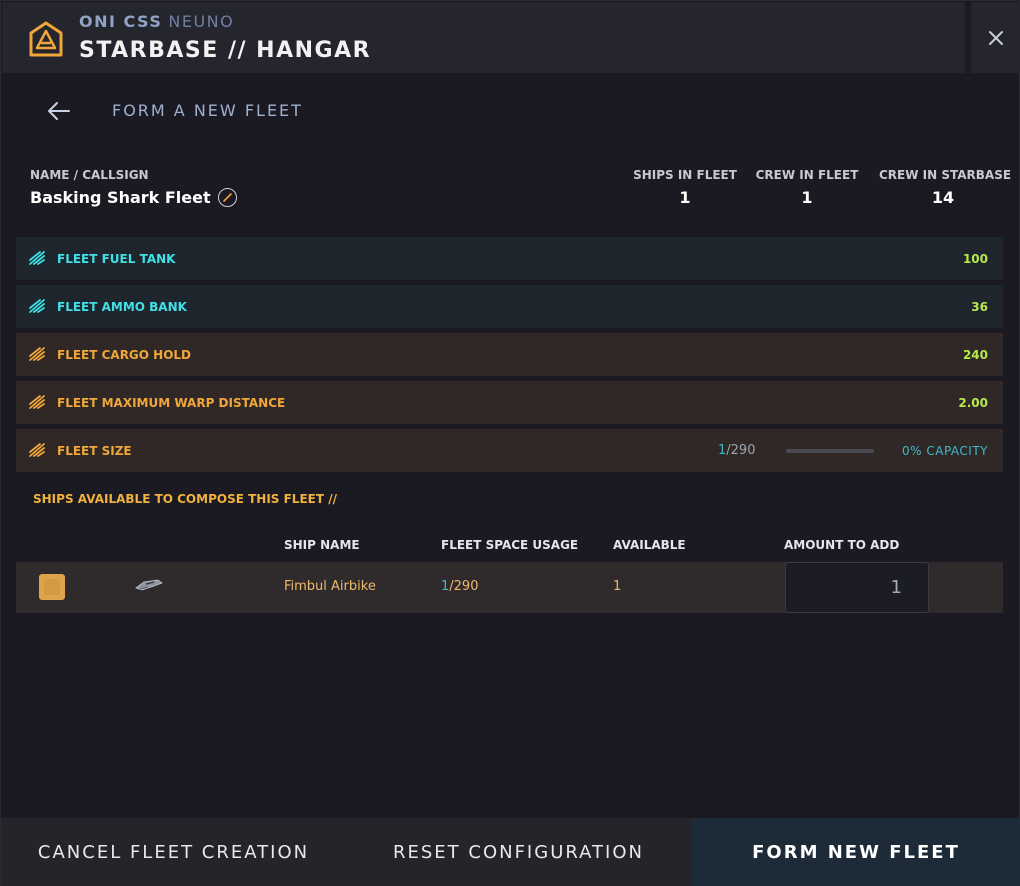 This screenshot has width=1020, height=886. What do you see at coordinates (94, 450) in the screenshot?
I see `attr-label: FLEET SIZE` at bounding box center [94, 450].